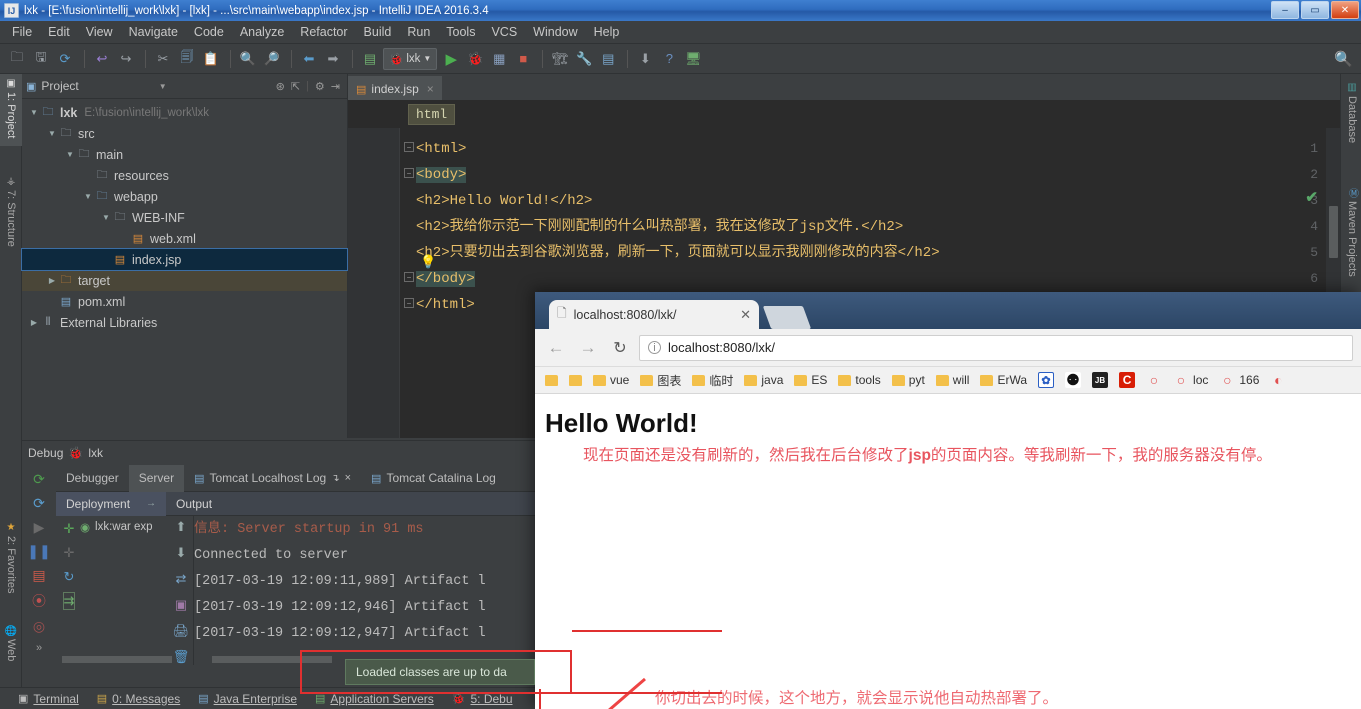 This screenshot has width=1361, height=709. What do you see at coordinates (475, 59) in the screenshot?
I see `debug-icon: 🐞` at bounding box center [475, 59].